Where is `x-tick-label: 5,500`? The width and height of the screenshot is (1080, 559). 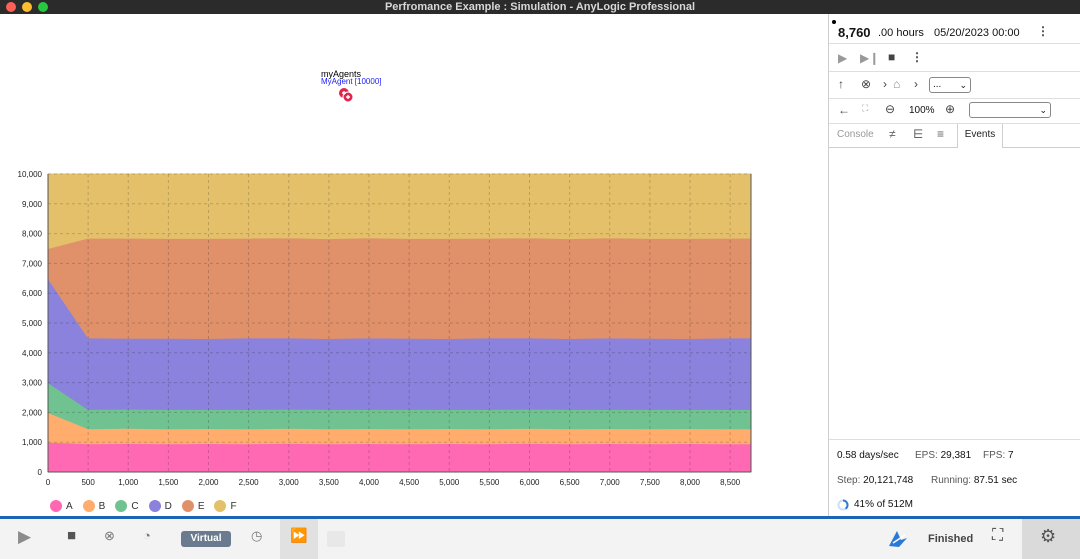 x-tick-label: 5,500 is located at coordinates (489, 482).